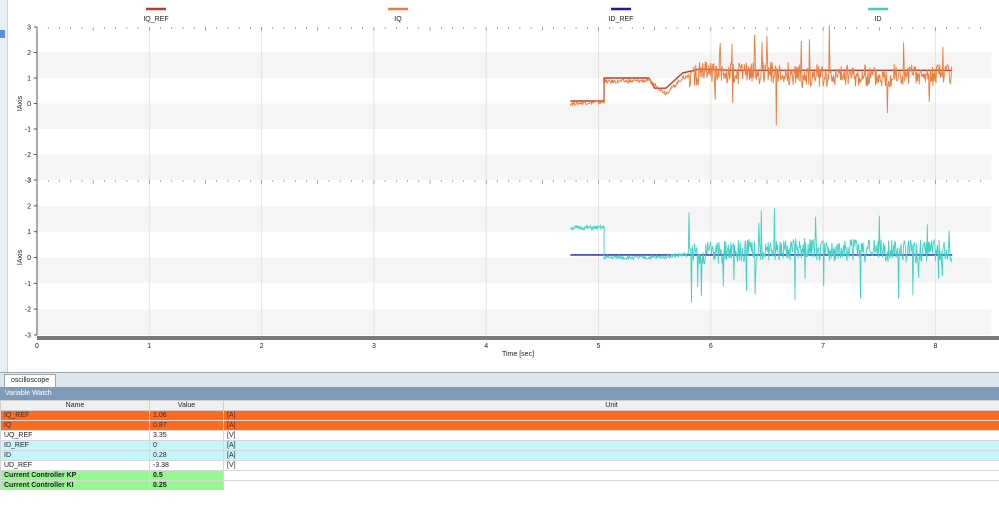 Image resolution: width=999 pixels, height=517 pixels. Describe the element at coordinates (75, 455) in the screenshot. I see `cell-name: ID` at that location.